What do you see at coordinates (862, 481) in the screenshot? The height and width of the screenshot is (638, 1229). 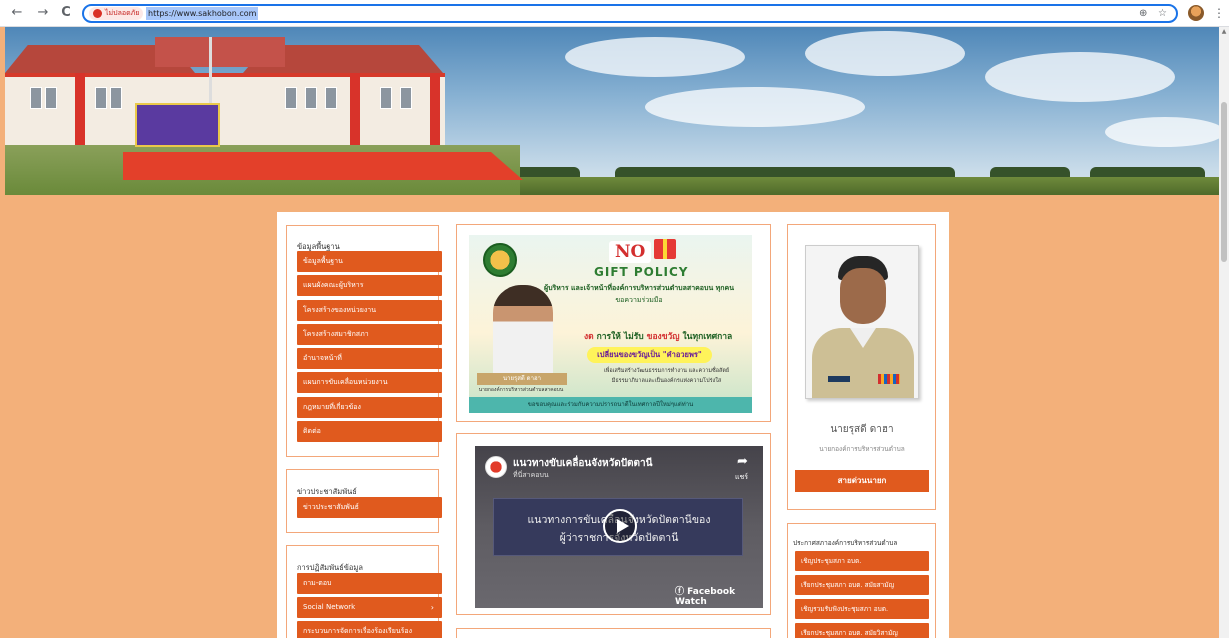 I see `hotline-button: สายด่วนนายก` at bounding box center [862, 481].